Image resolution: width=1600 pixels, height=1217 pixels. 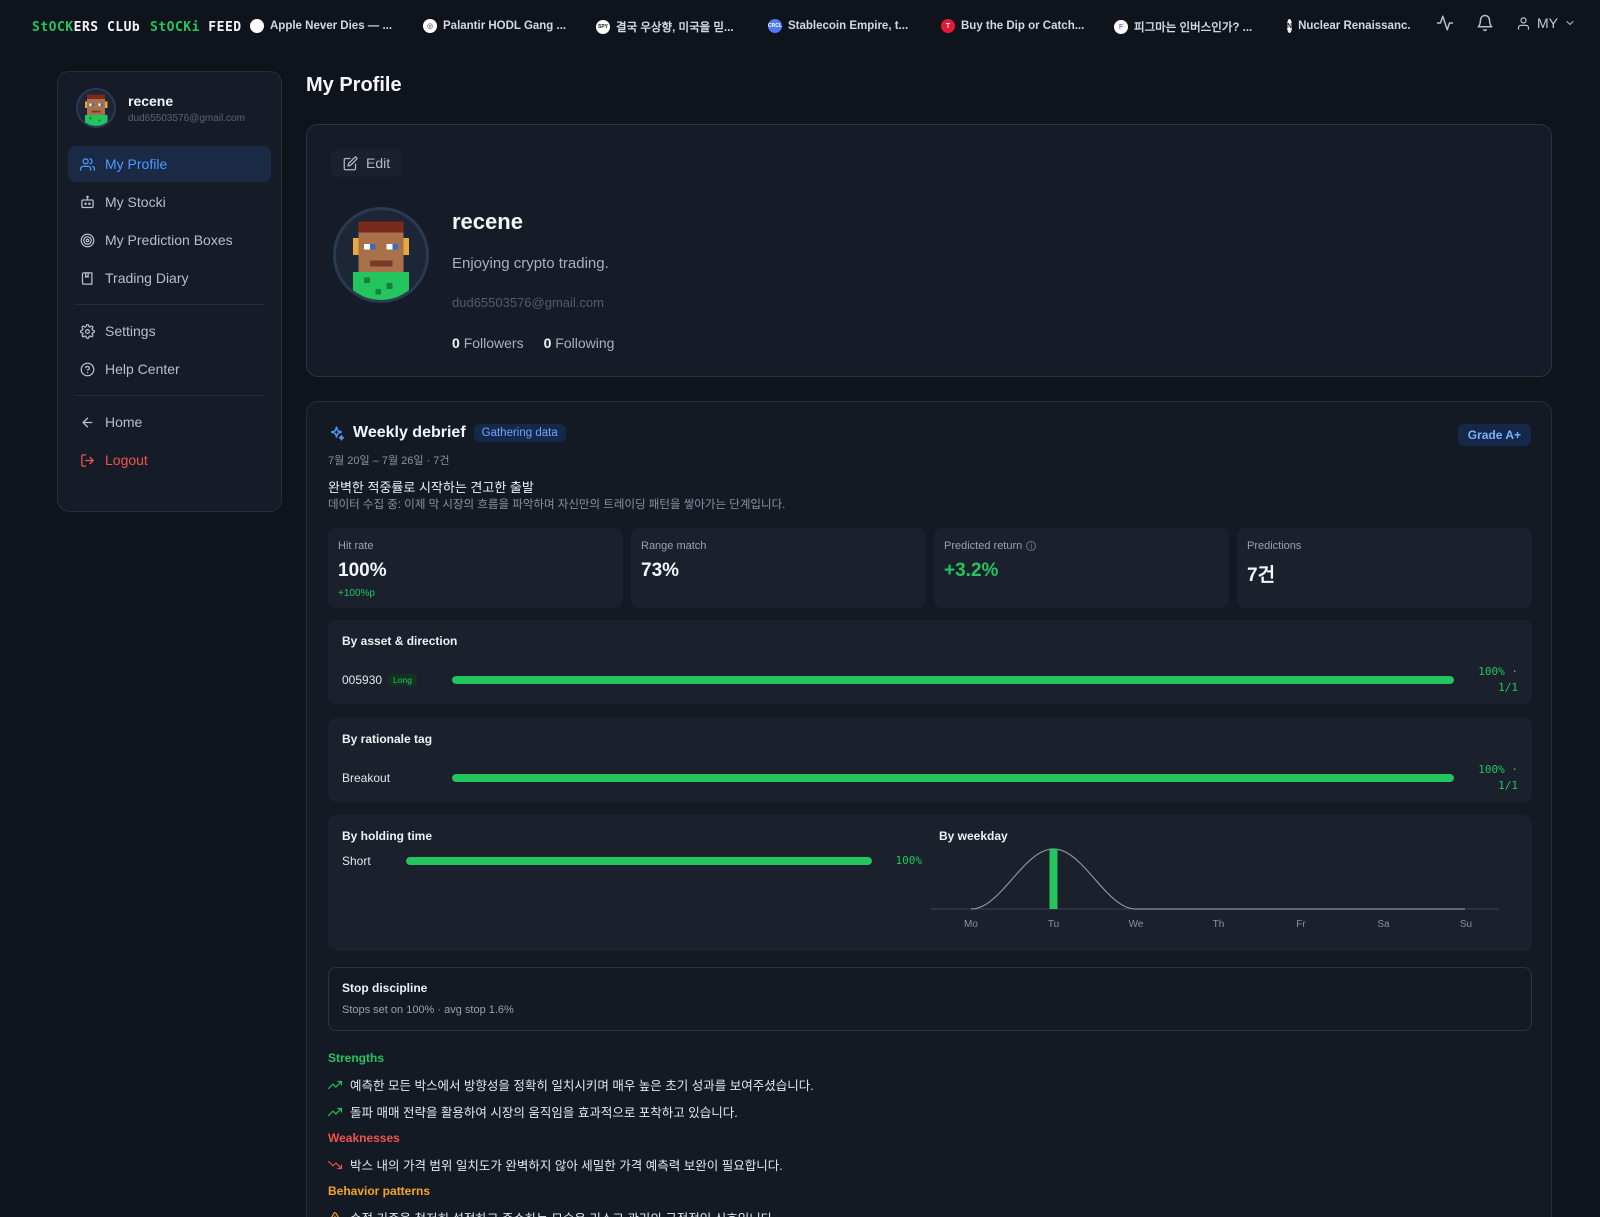 What do you see at coordinates (1121, 27) in the screenshot?
I see `figma-icon: F` at bounding box center [1121, 27].